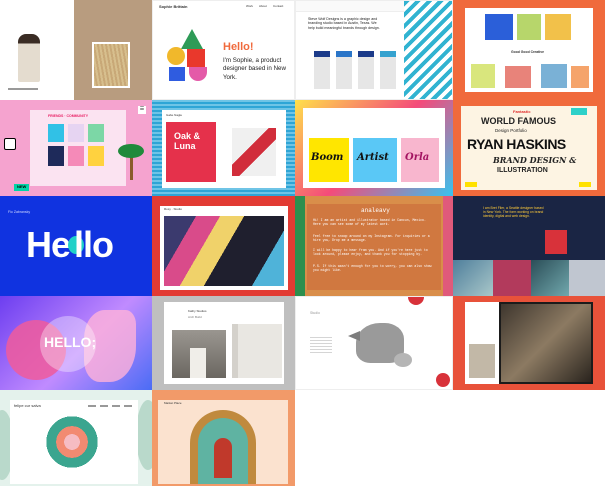  Describe the element at coordinates (19, 212) in the screenshot. I see `tile-9-nav: Fio Zabransky` at that location.